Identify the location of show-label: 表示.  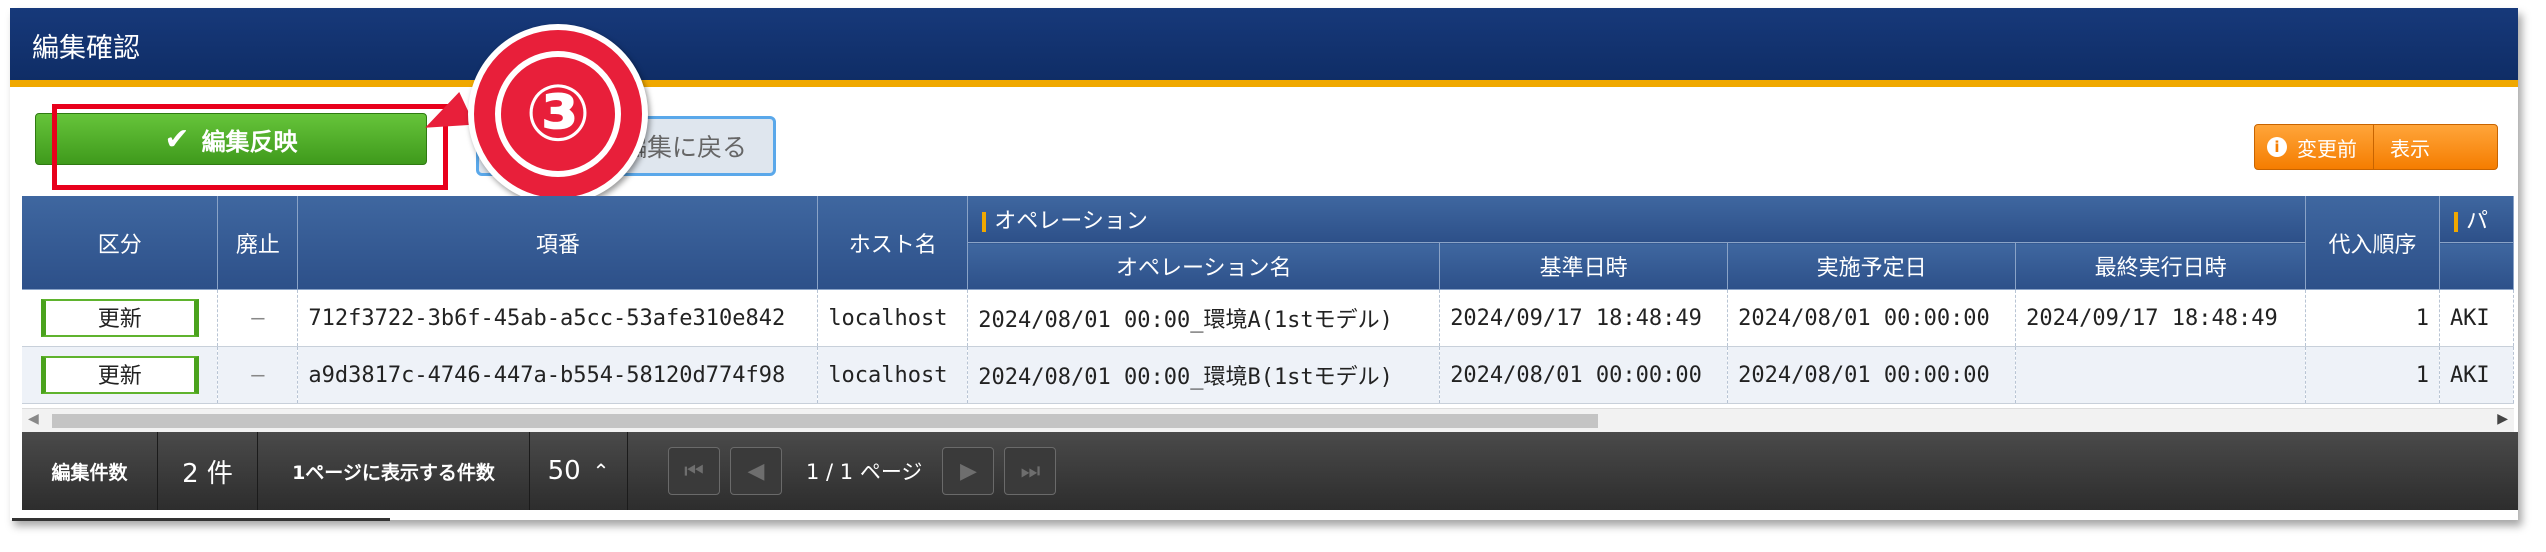
(2410, 148).